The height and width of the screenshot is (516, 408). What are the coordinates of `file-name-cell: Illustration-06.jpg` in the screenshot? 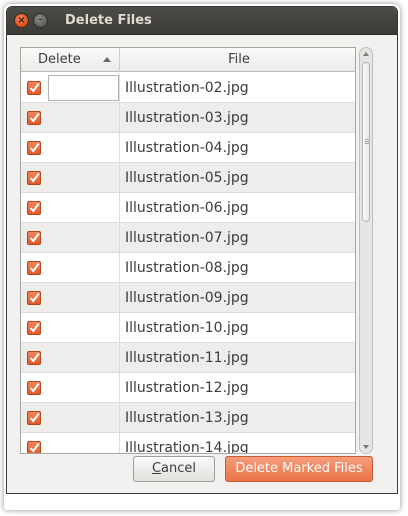 It's located at (187, 208).